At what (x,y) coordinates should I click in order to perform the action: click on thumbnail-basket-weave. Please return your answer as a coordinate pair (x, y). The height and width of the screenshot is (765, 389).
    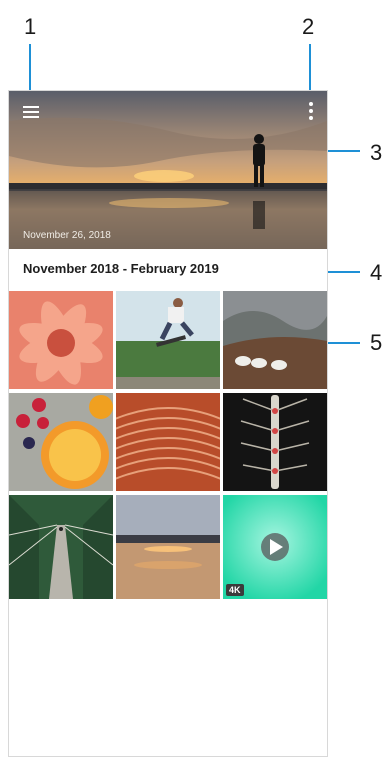
    Looking at the image, I should click on (168, 442).